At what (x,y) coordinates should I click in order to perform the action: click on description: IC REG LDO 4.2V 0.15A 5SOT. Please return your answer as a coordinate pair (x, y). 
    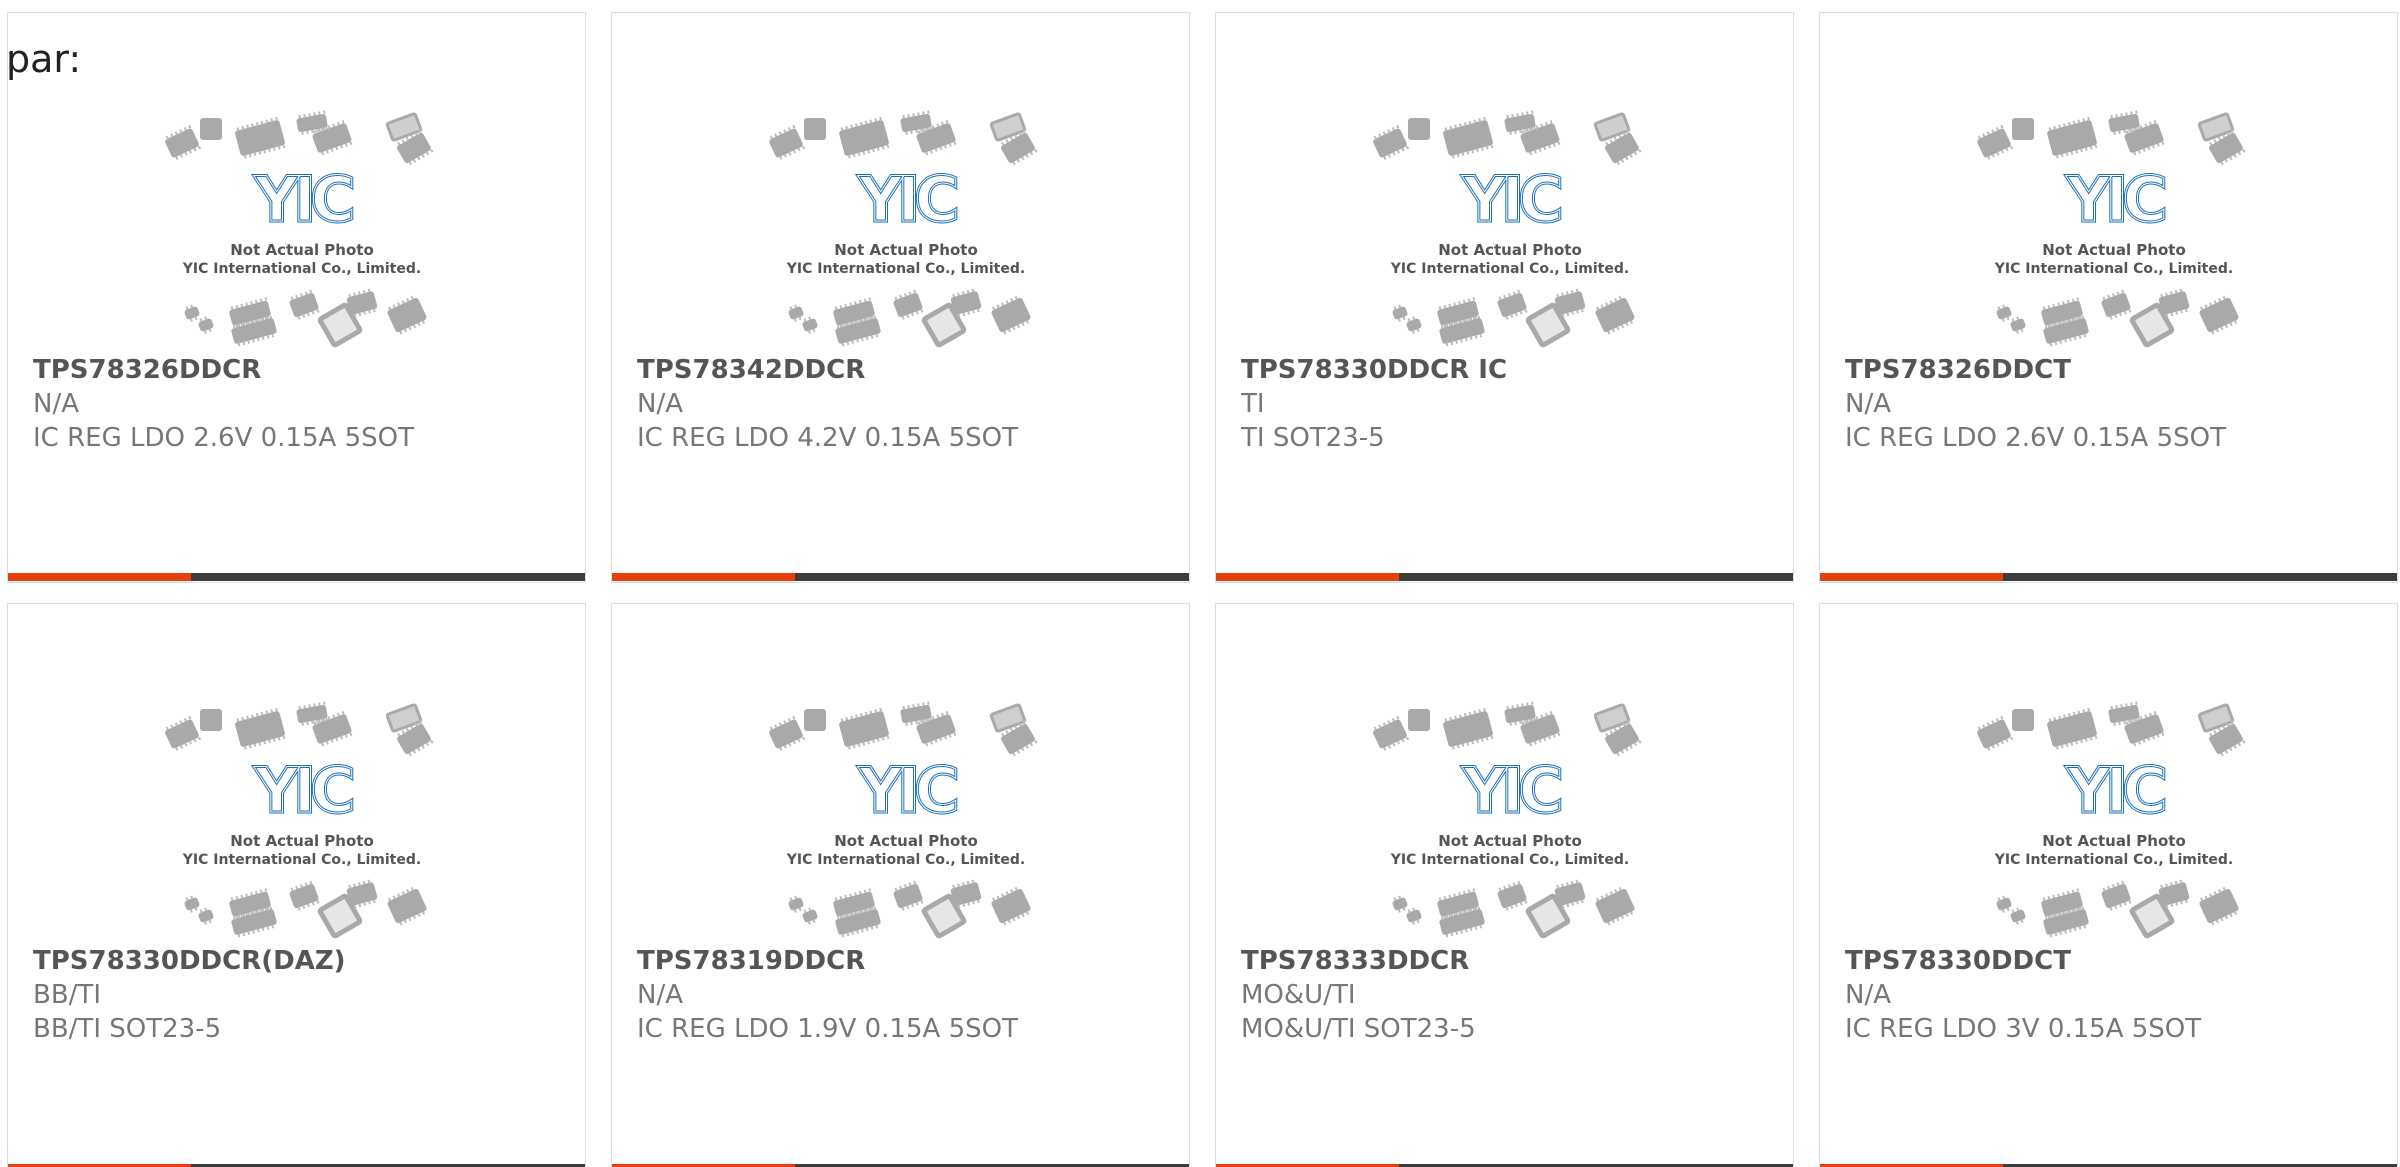
    Looking at the image, I should click on (827, 438).